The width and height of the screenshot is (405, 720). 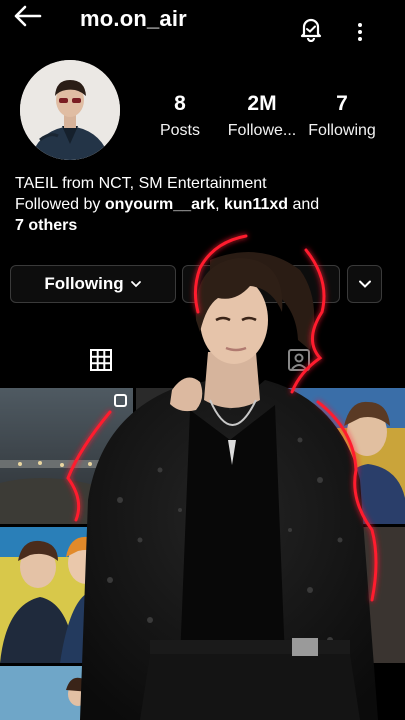 What do you see at coordinates (202, 28) in the screenshot?
I see `profile-header: mo.on_air` at bounding box center [202, 28].